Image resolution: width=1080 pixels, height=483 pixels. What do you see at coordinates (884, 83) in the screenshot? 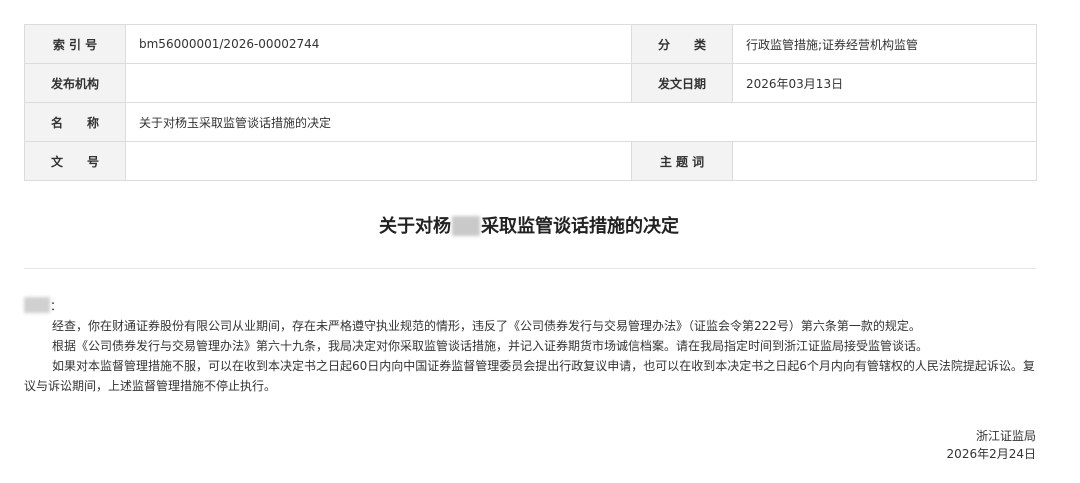
I see `issue-date-value: 2026年03月13日` at bounding box center [884, 83].